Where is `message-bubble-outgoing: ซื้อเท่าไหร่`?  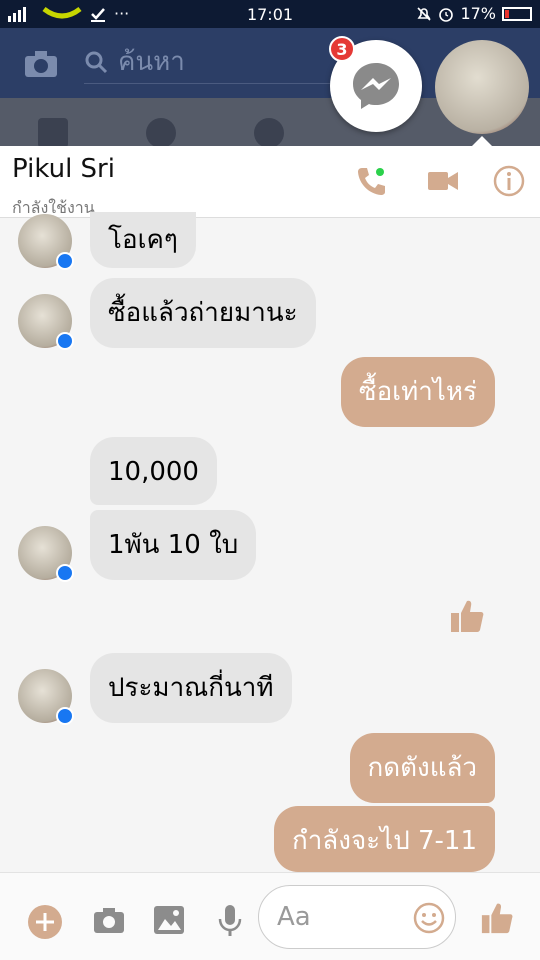
message-bubble-outgoing: ซื้อเท่าไหร่ is located at coordinates (417, 392).